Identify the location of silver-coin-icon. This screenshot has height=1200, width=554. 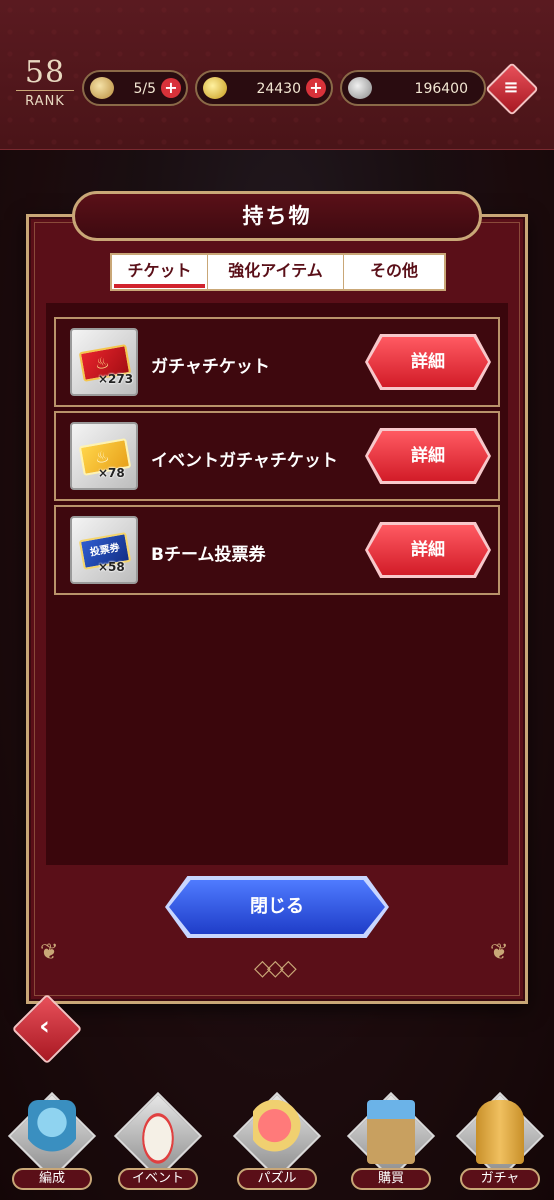
(360, 88).